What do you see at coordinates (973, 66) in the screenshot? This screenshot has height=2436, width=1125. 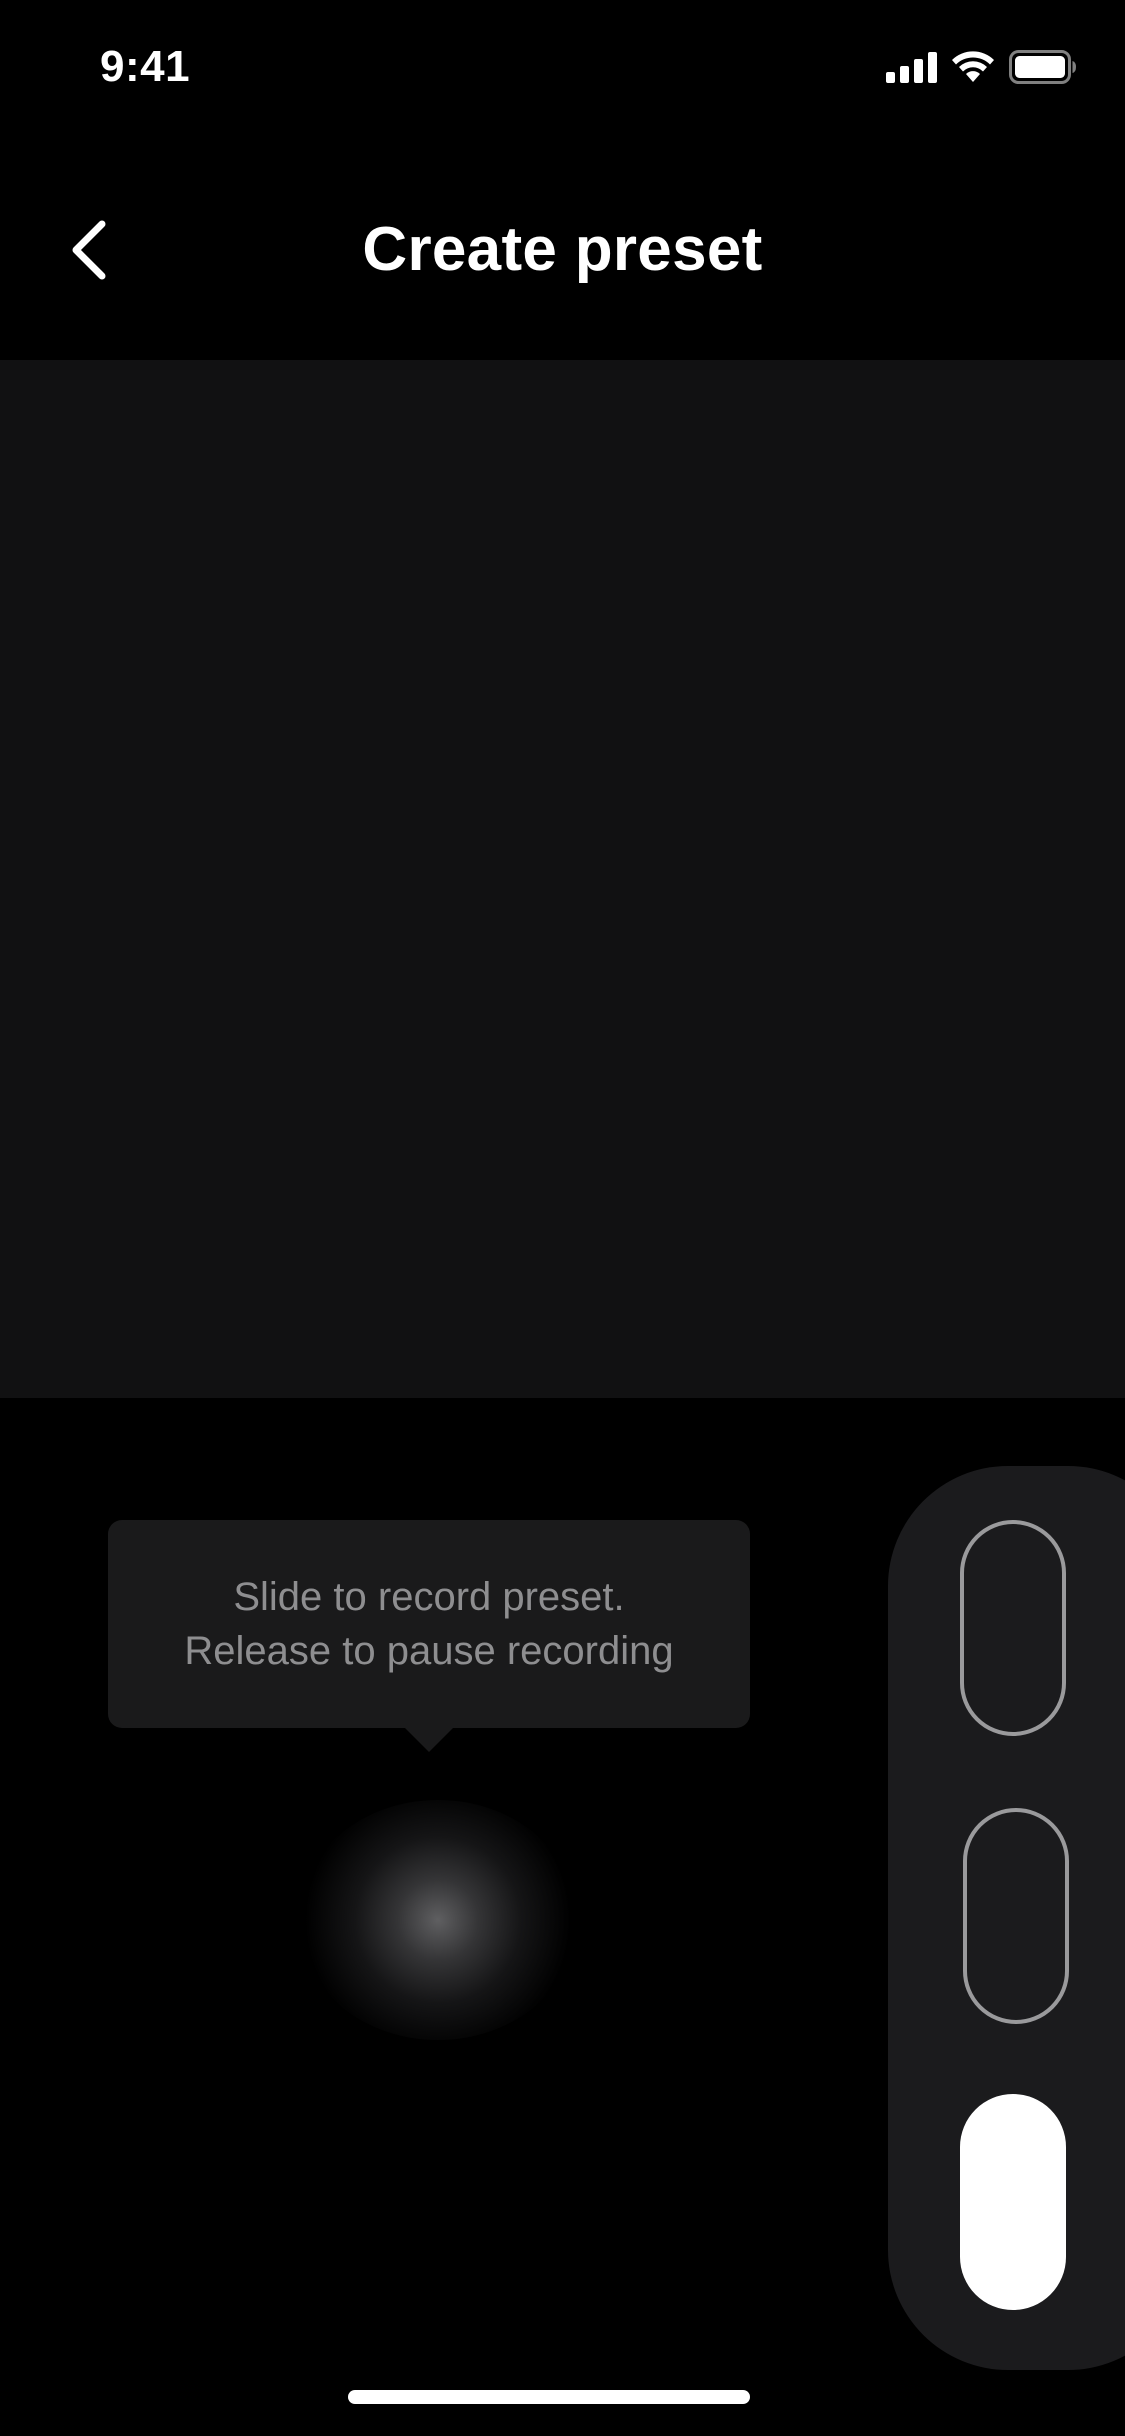 I see `wifi-icon` at bounding box center [973, 66].